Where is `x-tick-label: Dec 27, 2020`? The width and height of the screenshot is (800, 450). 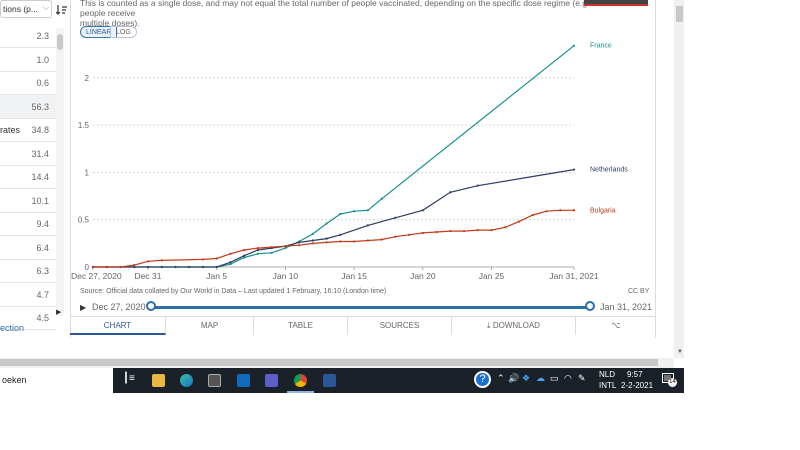 x-tick-label: Dec 27, 2020 is located at coordinates (96, 276).